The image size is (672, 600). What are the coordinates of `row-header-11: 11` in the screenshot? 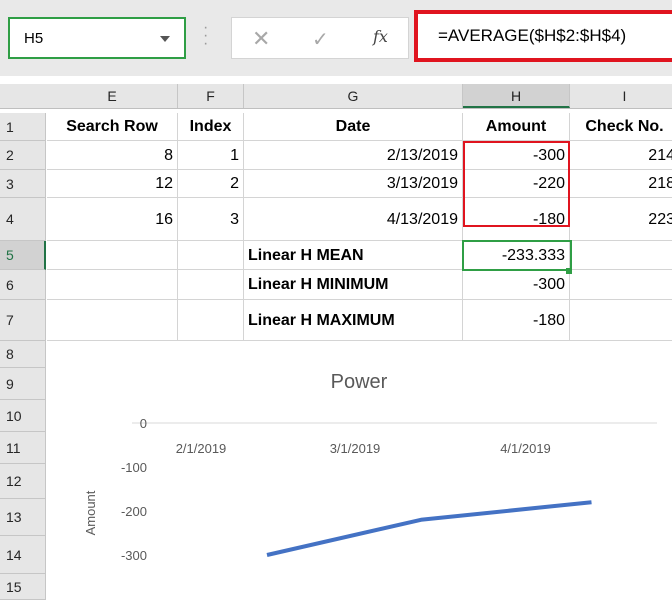 It's located at (23, 448).